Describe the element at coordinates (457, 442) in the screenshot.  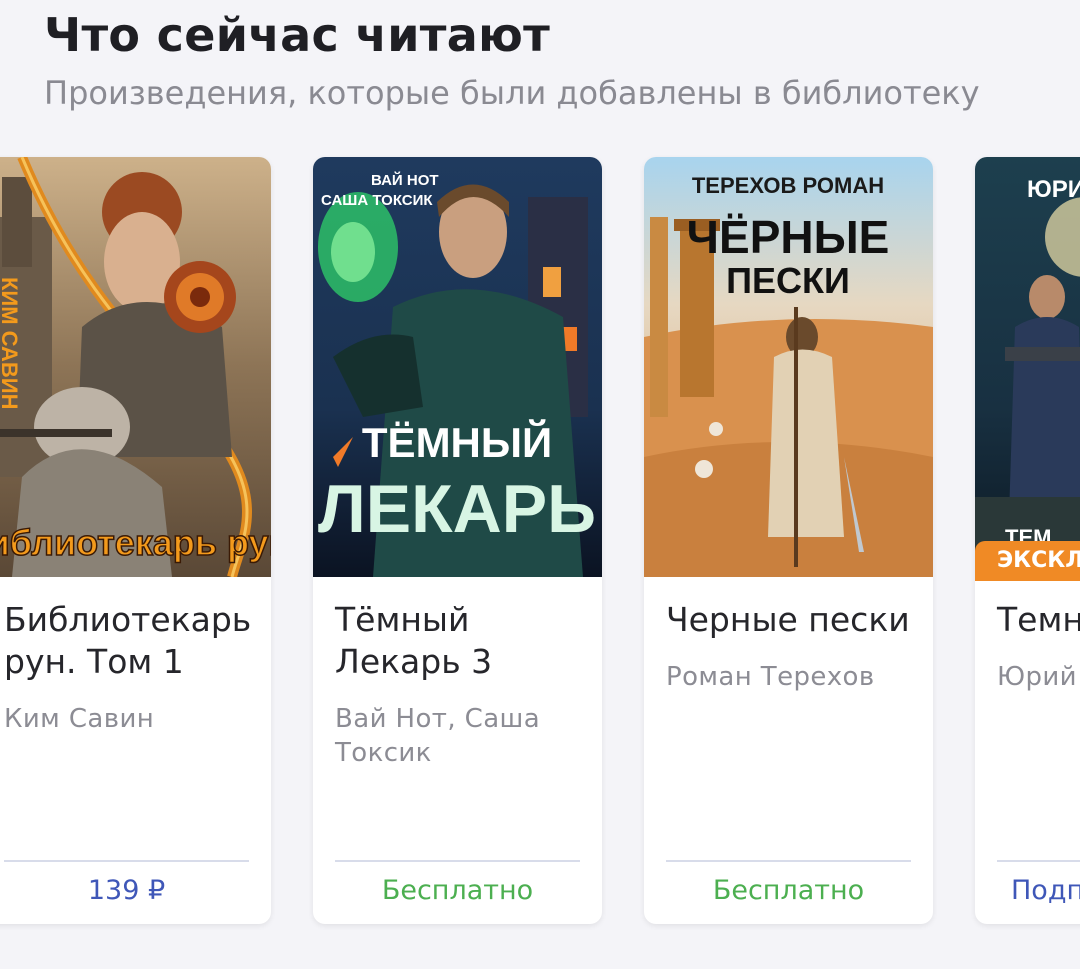
I see `cover-title-line1: ТЁМНЫЙ` at that location.